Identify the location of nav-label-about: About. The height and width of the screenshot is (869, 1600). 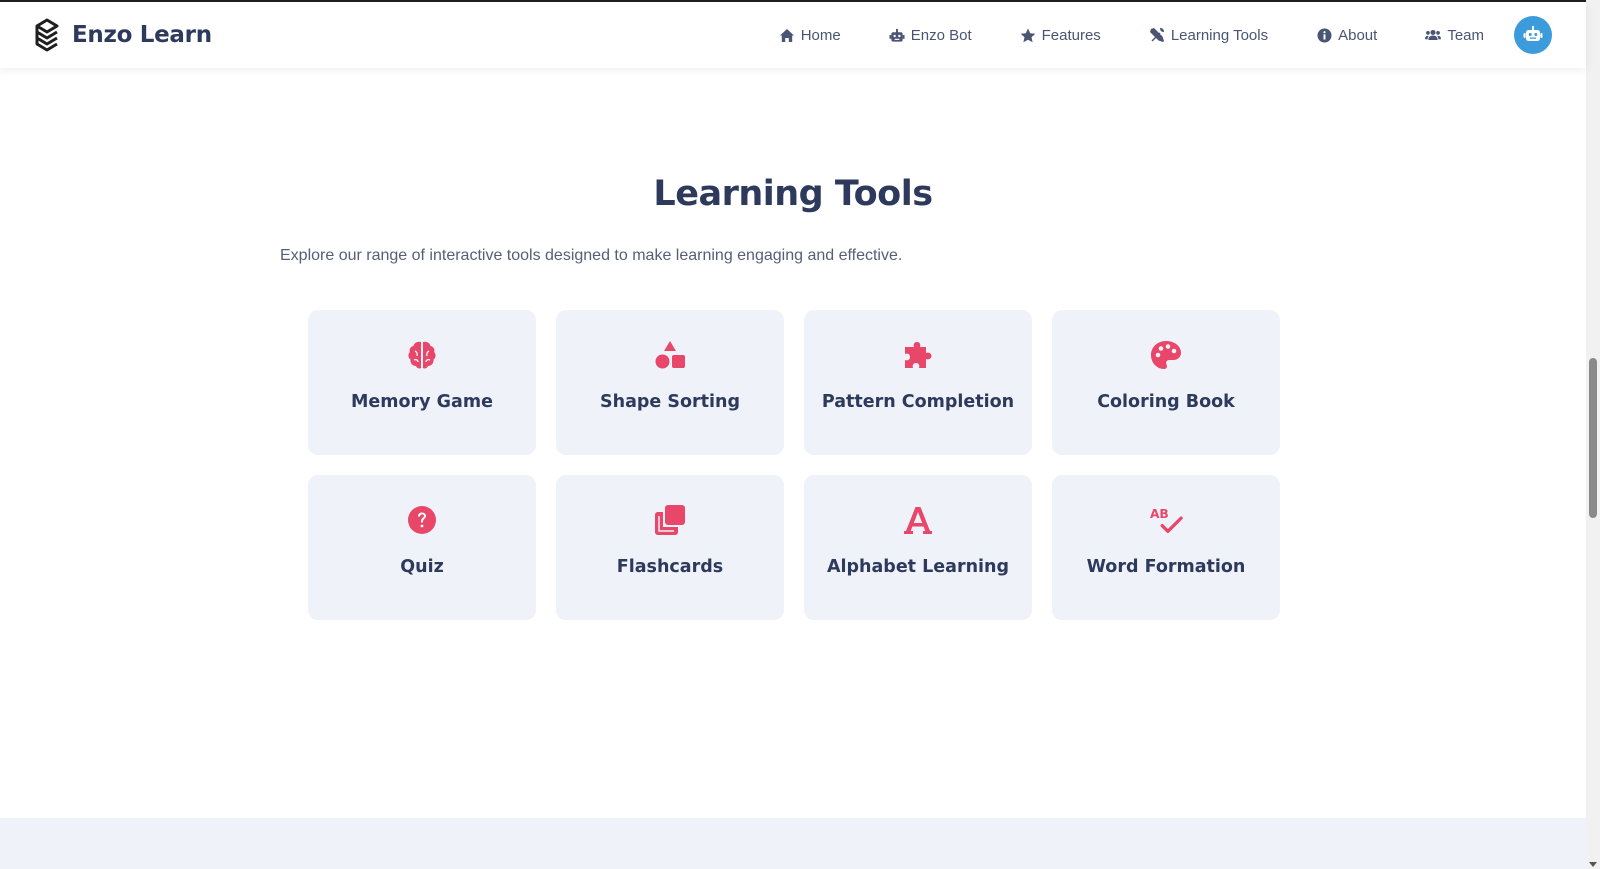
(1358, 35).